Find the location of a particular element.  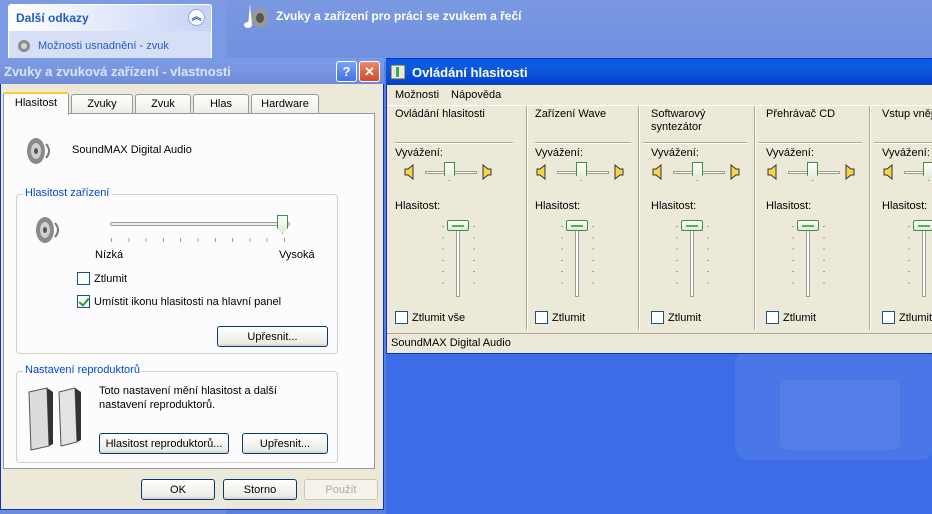

device-volume-thumb is located at coordinates (282, 224).